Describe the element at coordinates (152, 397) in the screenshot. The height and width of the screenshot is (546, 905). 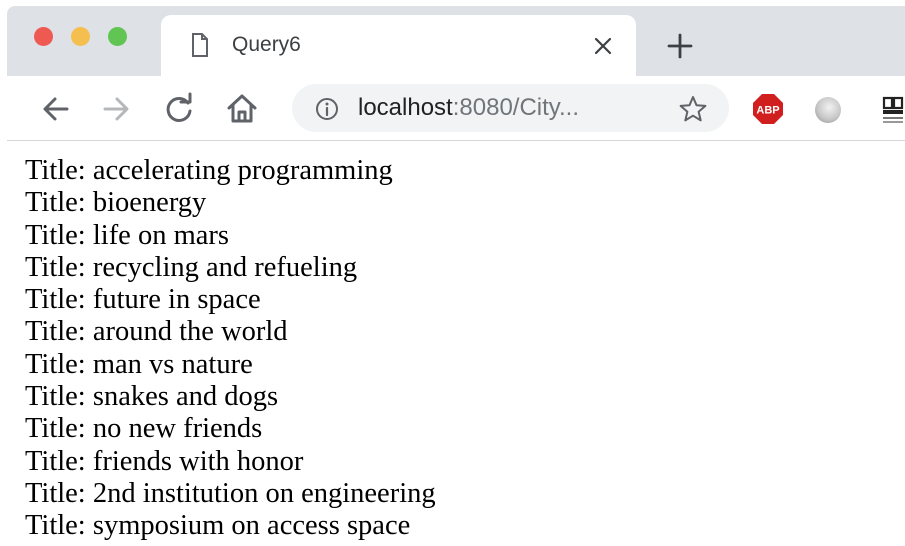
I see `title-line: Title: snakes and dogs` at that location.